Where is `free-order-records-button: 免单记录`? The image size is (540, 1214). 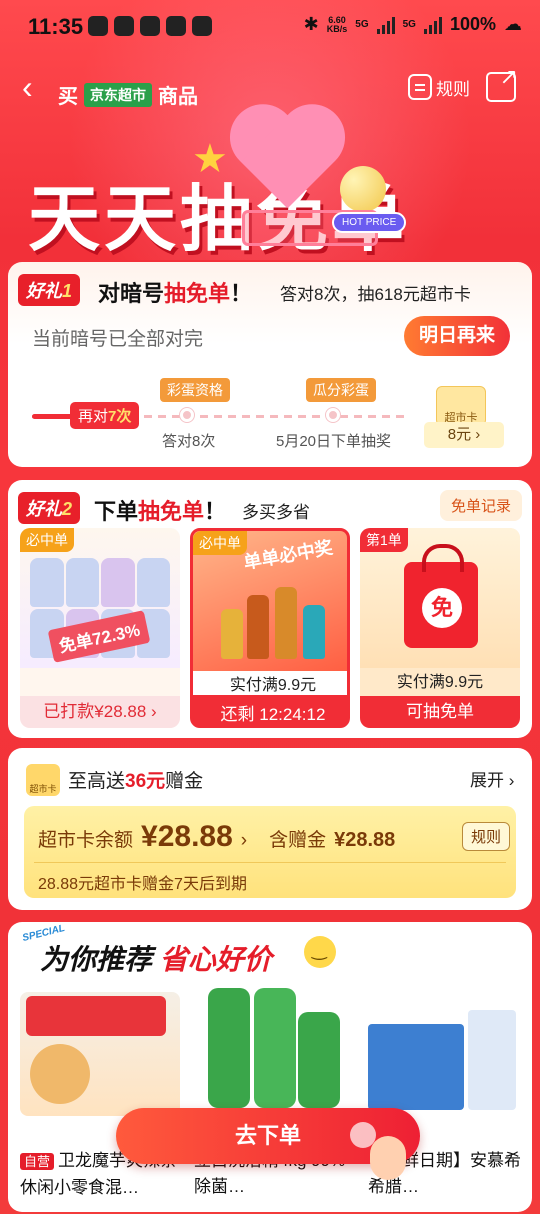 free-order-records-button: 免单记录 is located at coordinates (481, 505).